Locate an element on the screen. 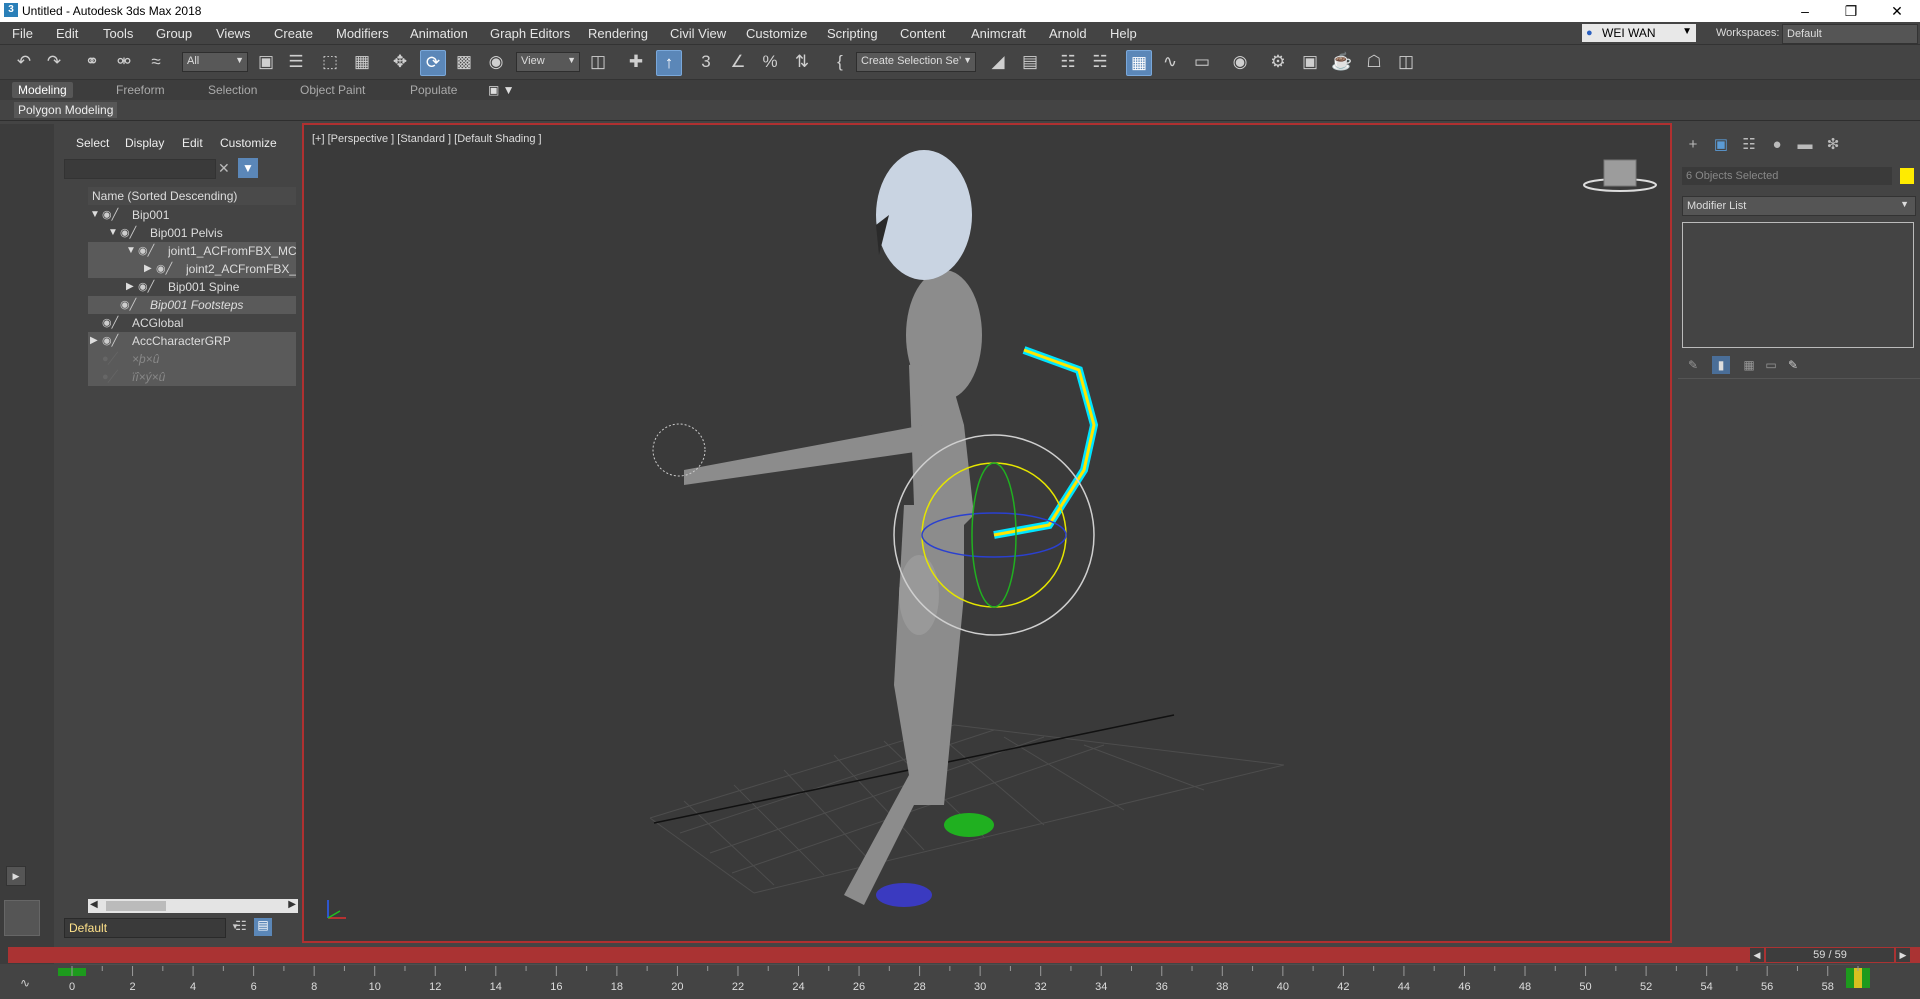 The height and width of the screenshot is (999, 1920). motion-panel-icon: ● is located at coordinates (1777, 145).